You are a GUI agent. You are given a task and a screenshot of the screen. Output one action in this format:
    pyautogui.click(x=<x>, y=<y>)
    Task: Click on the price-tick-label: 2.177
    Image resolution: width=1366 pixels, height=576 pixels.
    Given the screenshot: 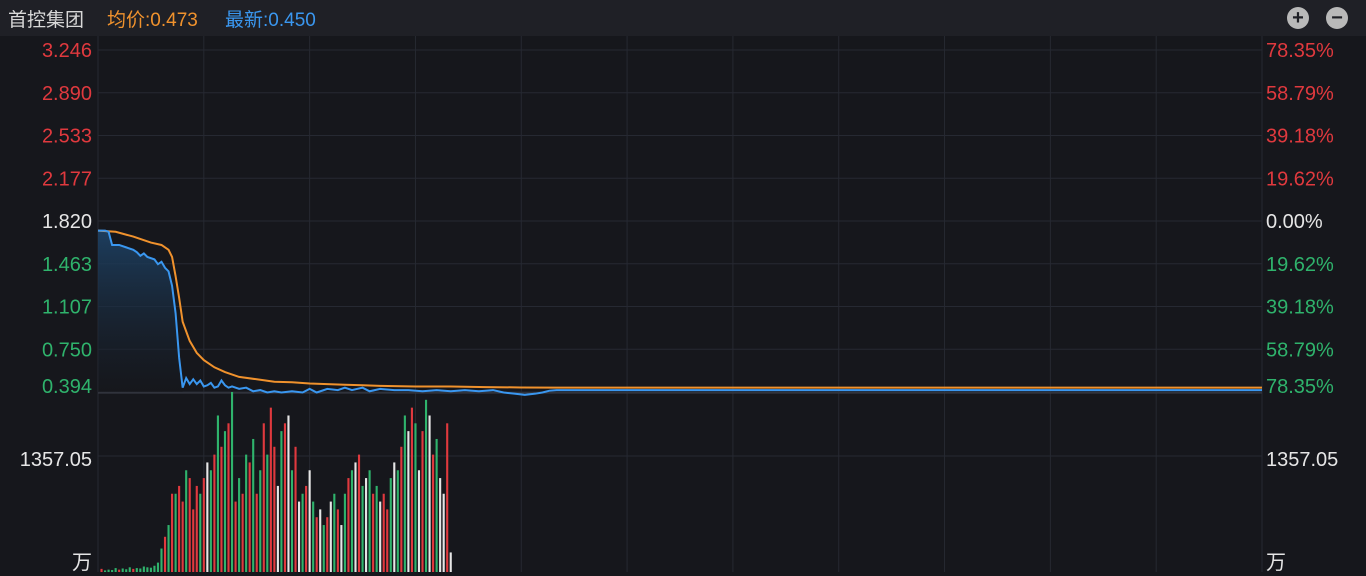 What is the action you would take?
    pyautogui.click(x=67, y=179)
    